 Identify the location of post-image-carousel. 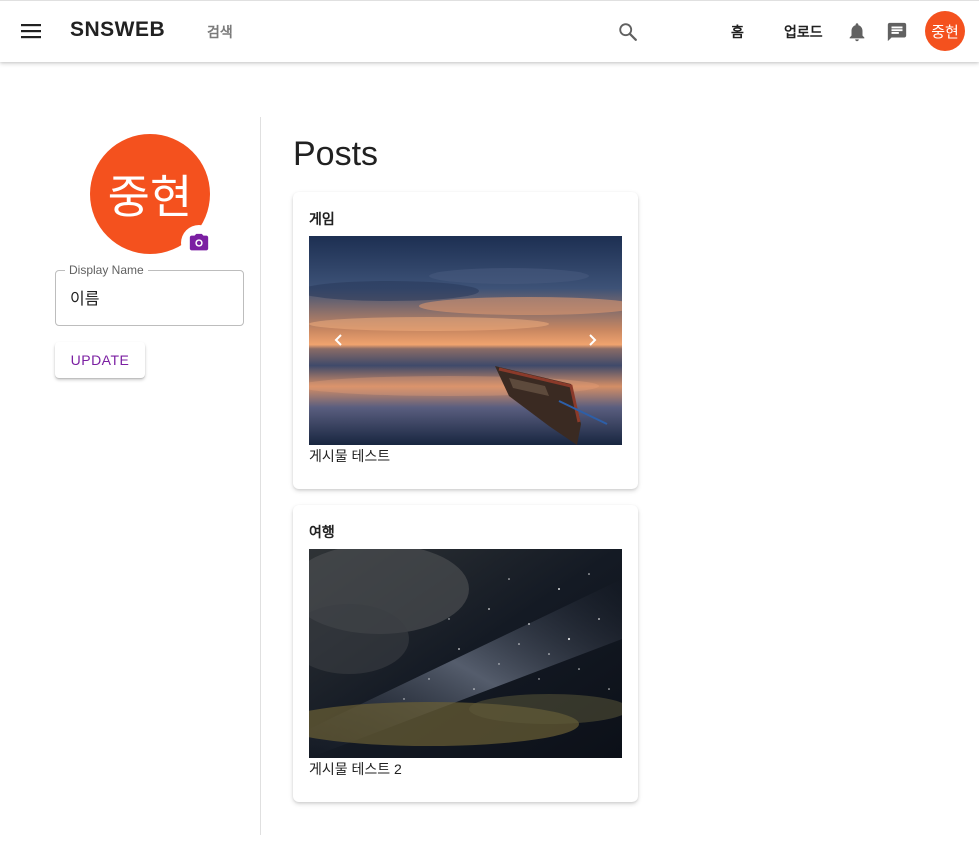
(465, 340).